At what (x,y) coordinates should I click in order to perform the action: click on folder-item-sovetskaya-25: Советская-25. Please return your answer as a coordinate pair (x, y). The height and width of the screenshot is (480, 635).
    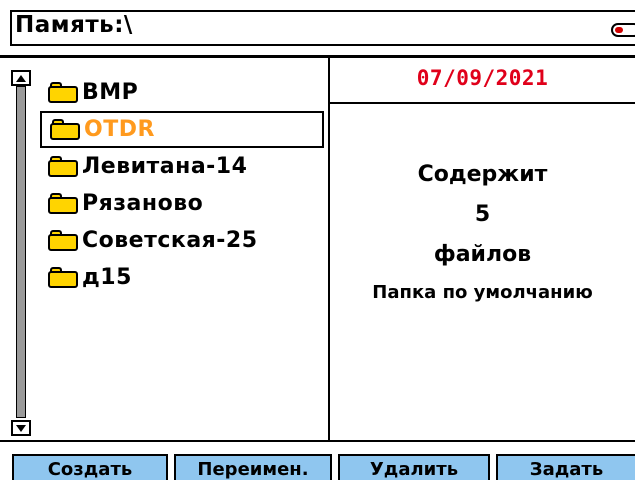
    Looking at the image, I should click on (184, 240).